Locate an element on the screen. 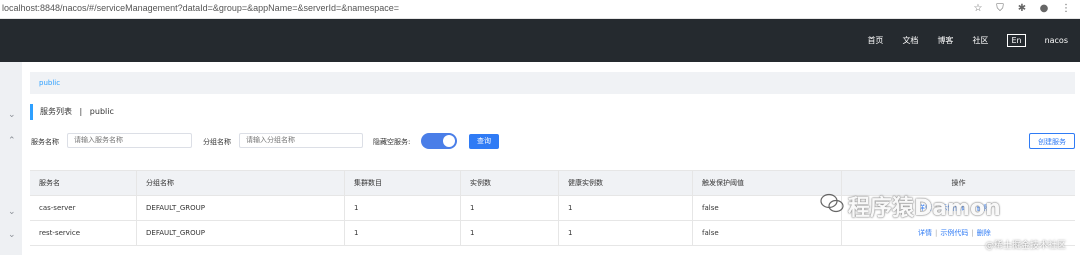 This screenshot has width=1080, height=255. menu-icon: ⋮ is located at coordinates (1066, 8).